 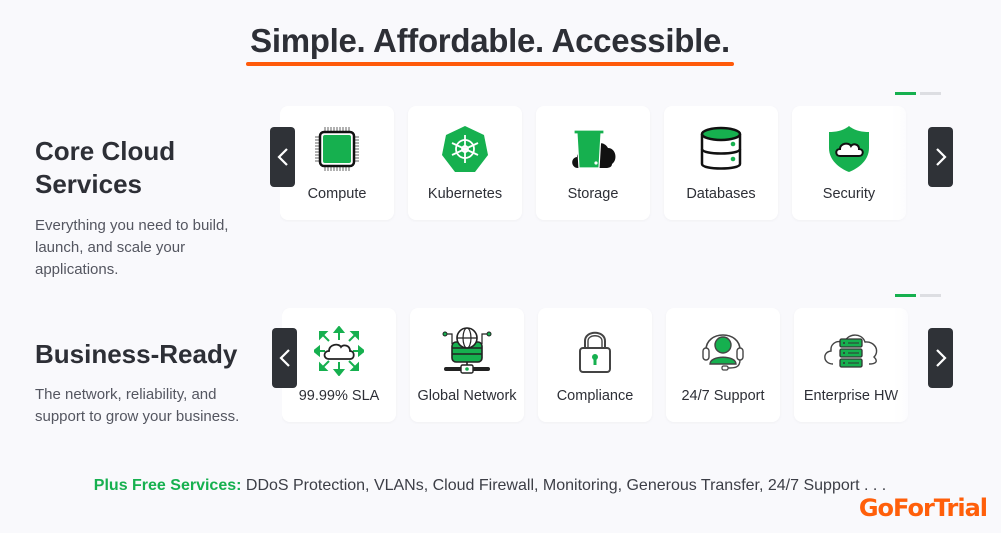 What do you see at coordinates (723, 352) in the screenshot?
I see `headset-agent-icon` at bounding box center [723, 352].